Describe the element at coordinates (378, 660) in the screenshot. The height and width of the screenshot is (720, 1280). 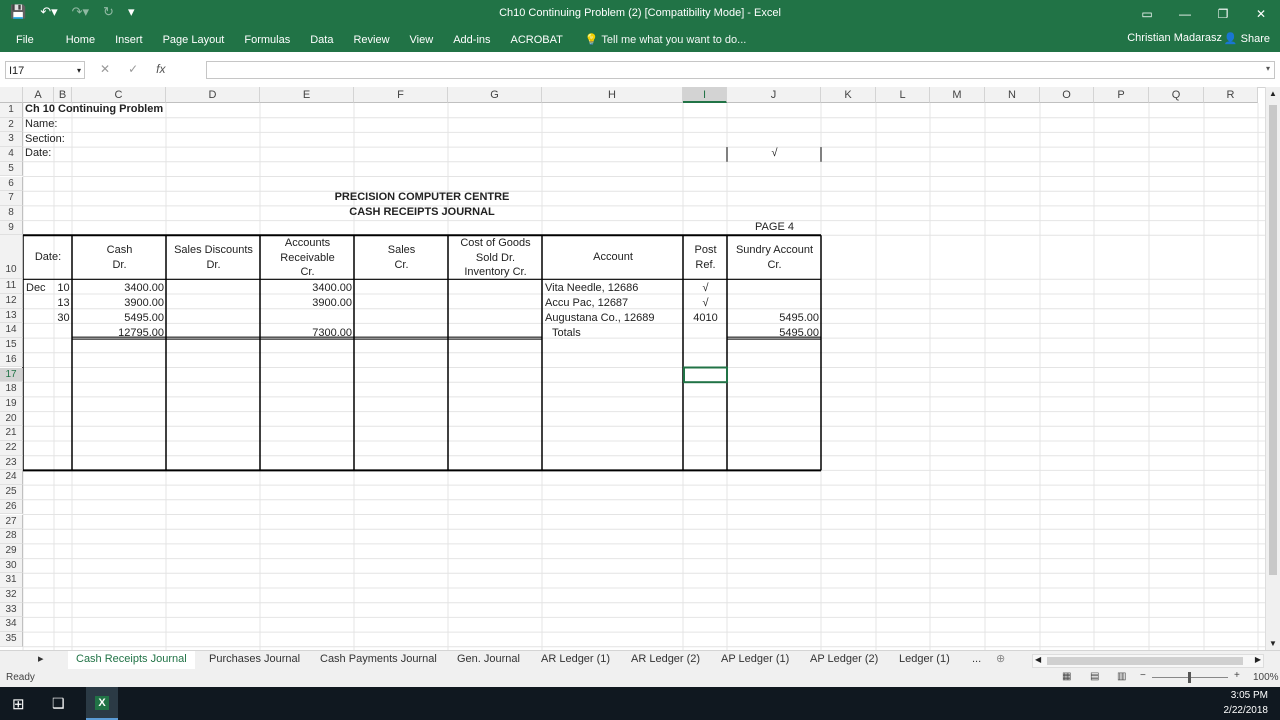
I see `sheet-tab-cash-payments-journal: Cash Payments Journal` at that location.